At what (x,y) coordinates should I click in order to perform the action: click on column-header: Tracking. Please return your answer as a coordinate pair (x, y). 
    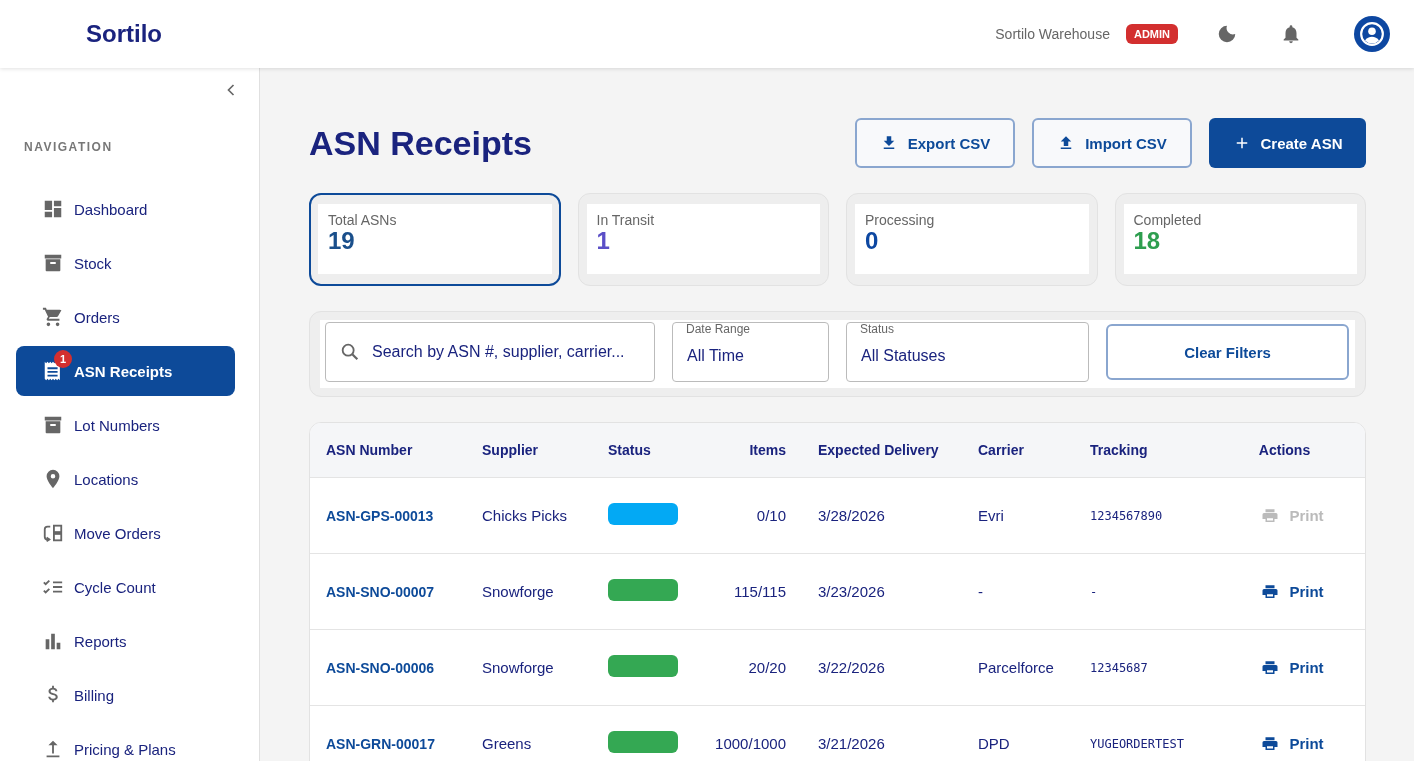
    Looking at the image, I should click on (1119, 450).